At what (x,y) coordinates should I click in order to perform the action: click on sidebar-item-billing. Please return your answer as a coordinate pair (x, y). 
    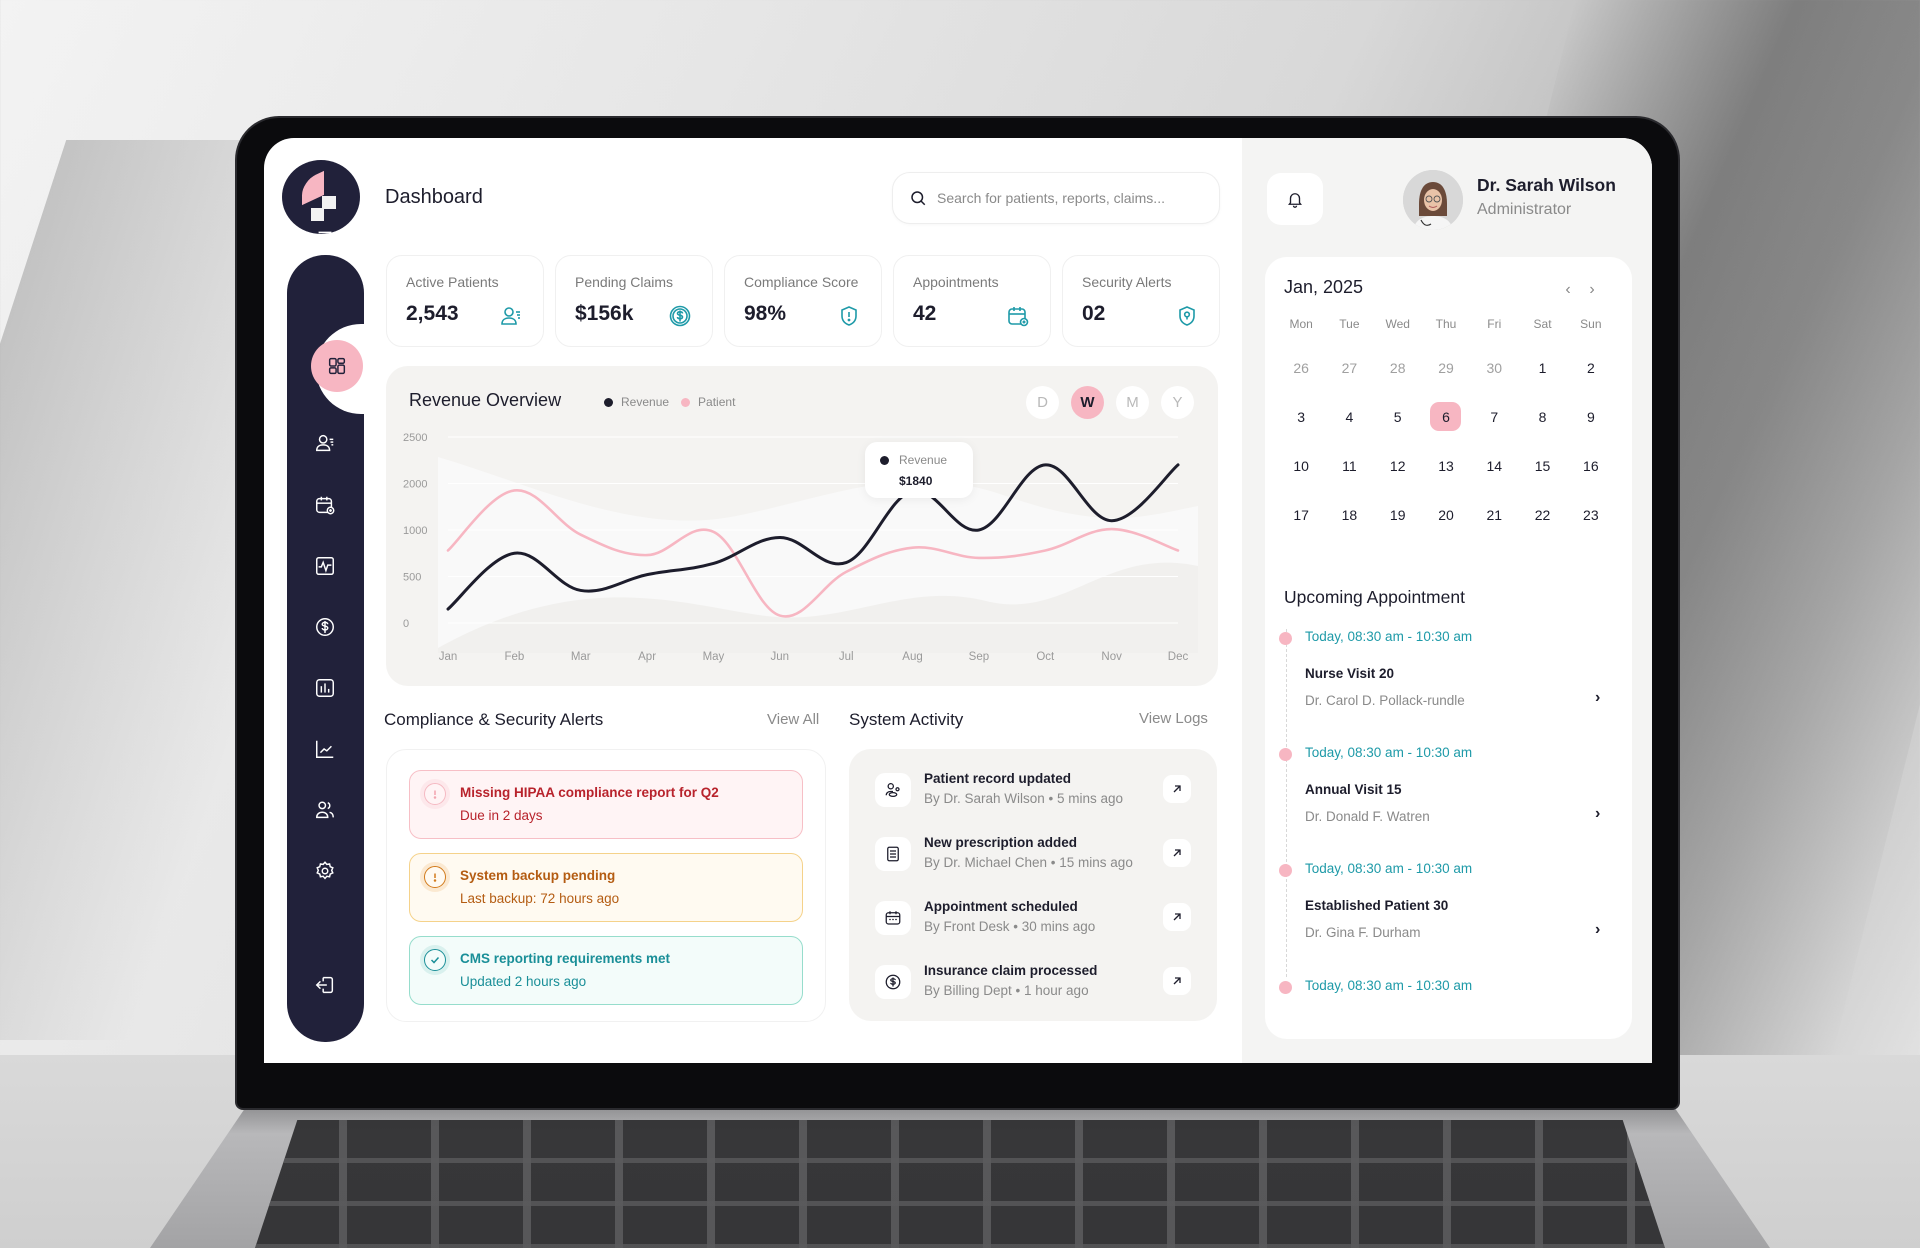
    Looking at the image, I should click on (325, 627).